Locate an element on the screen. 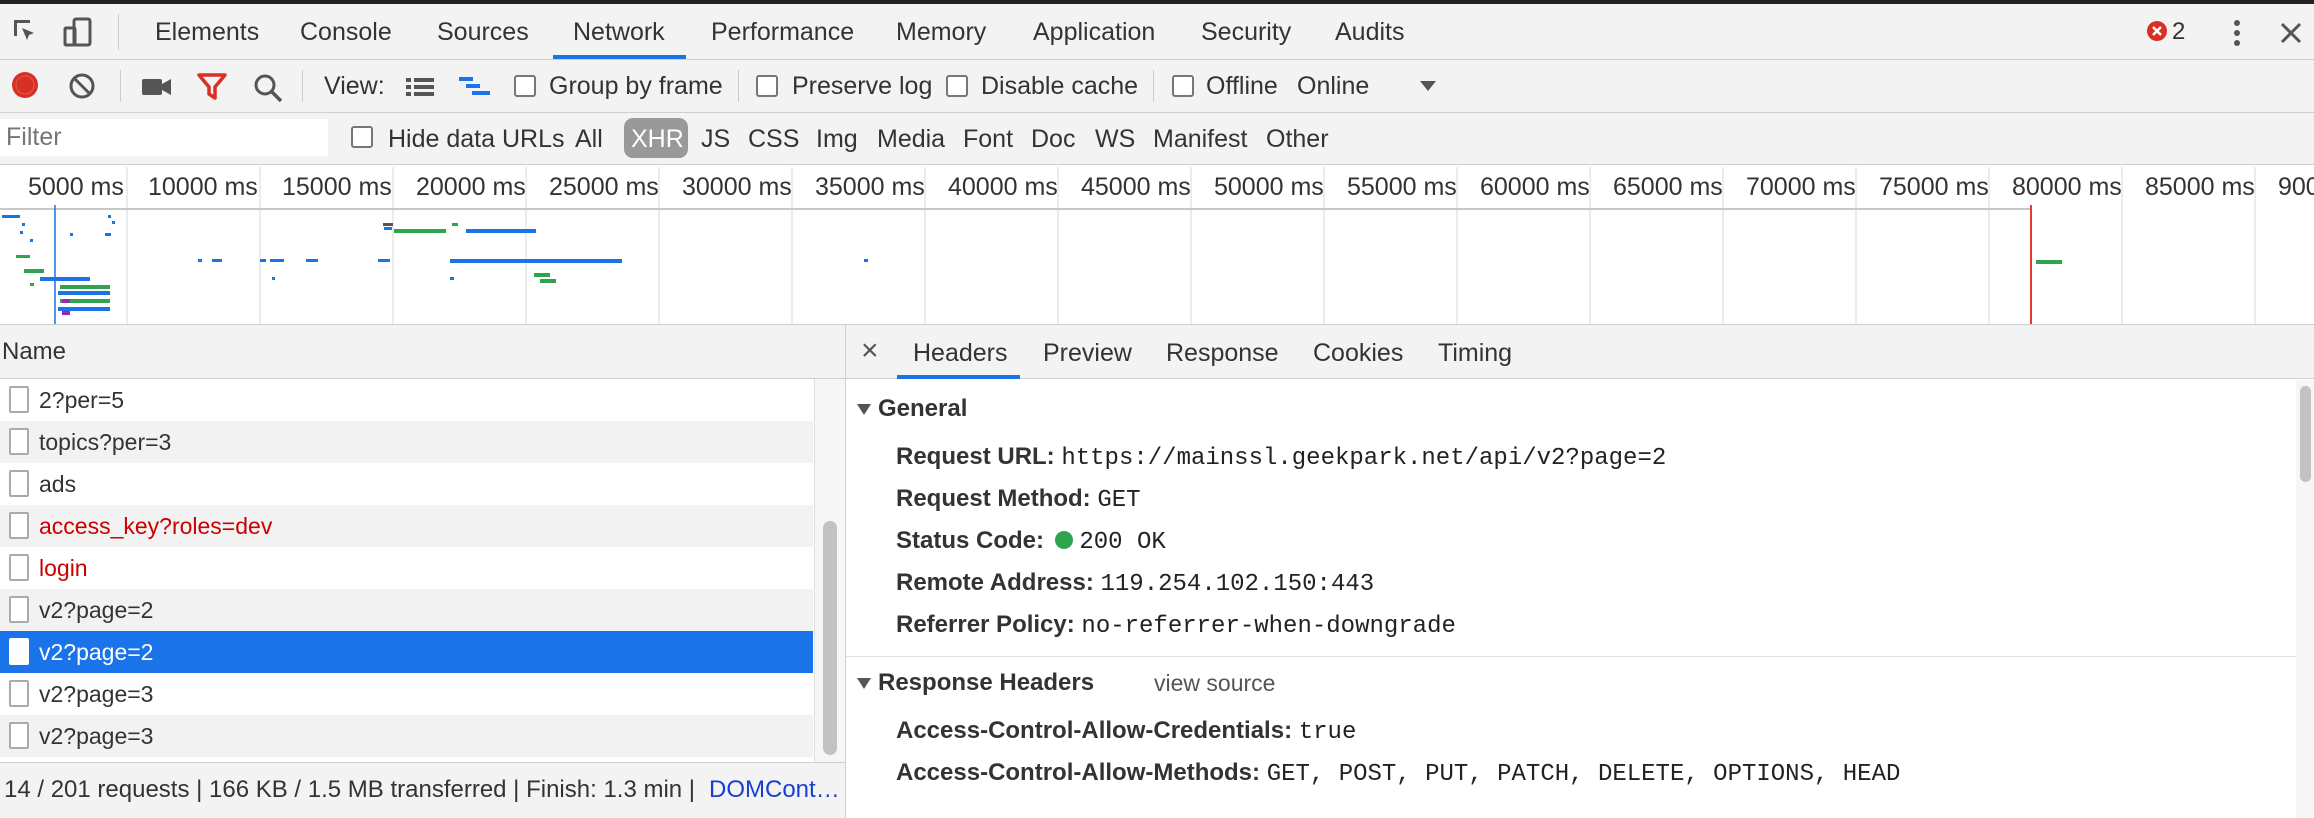 The image size is (2314, 818). filter-type-doc: Doc is located at coordinates (1053, 139).